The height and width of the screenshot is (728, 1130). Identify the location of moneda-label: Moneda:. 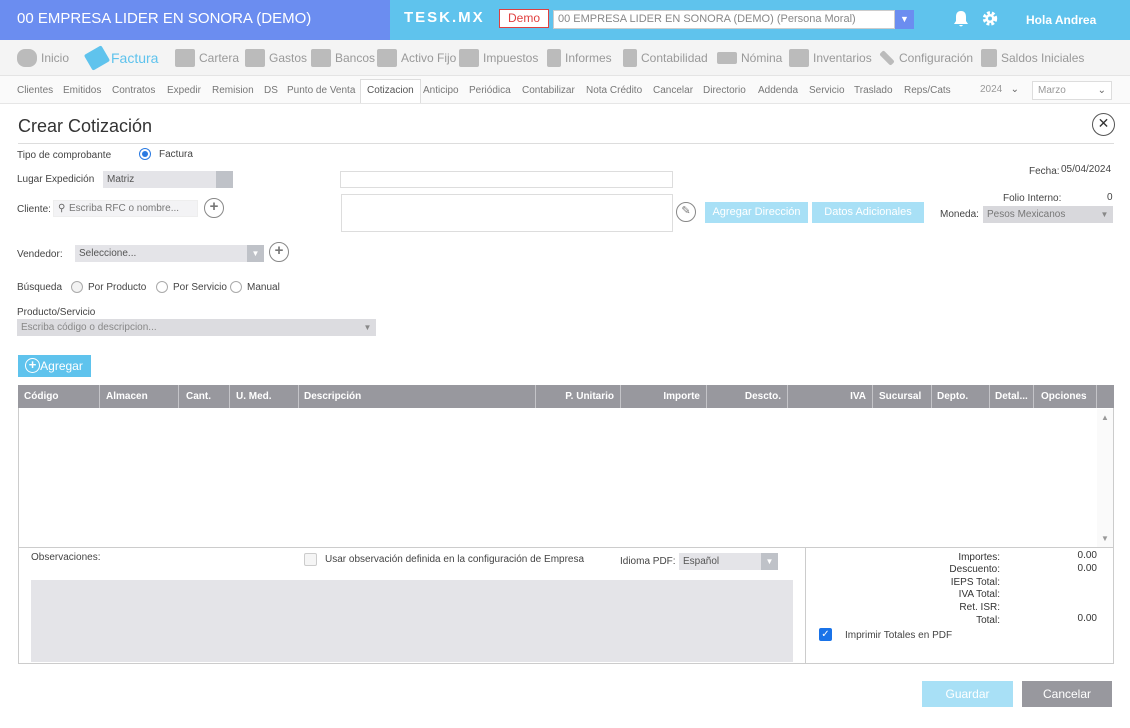
(959, 214).